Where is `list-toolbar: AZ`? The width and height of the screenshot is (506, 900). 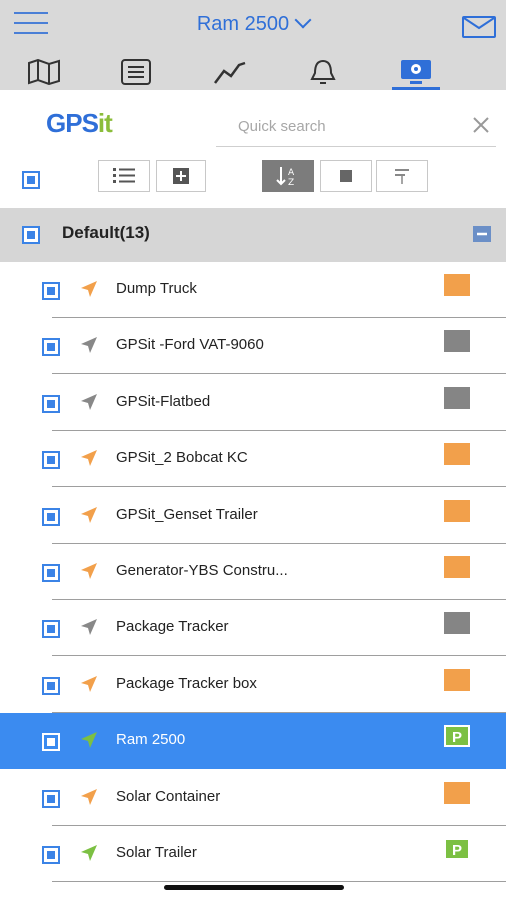 list-toolbar: AZ is located at coordinates (253, 183).